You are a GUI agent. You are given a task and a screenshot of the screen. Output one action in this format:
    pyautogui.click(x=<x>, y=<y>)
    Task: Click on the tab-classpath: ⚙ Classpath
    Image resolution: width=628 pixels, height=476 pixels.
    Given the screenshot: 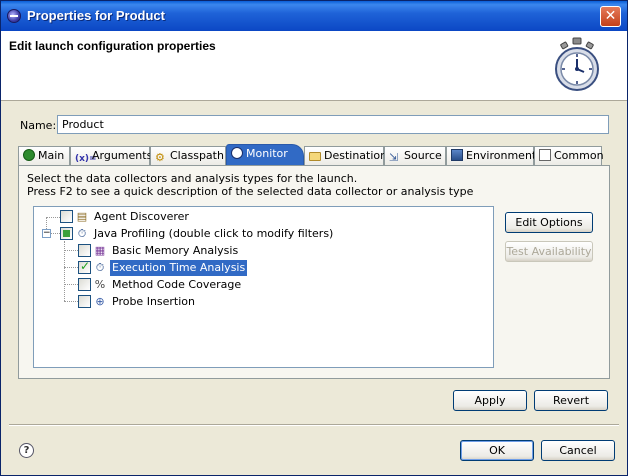 What is the action you would take?
    pyautogui.click(x=188, y=155)
    